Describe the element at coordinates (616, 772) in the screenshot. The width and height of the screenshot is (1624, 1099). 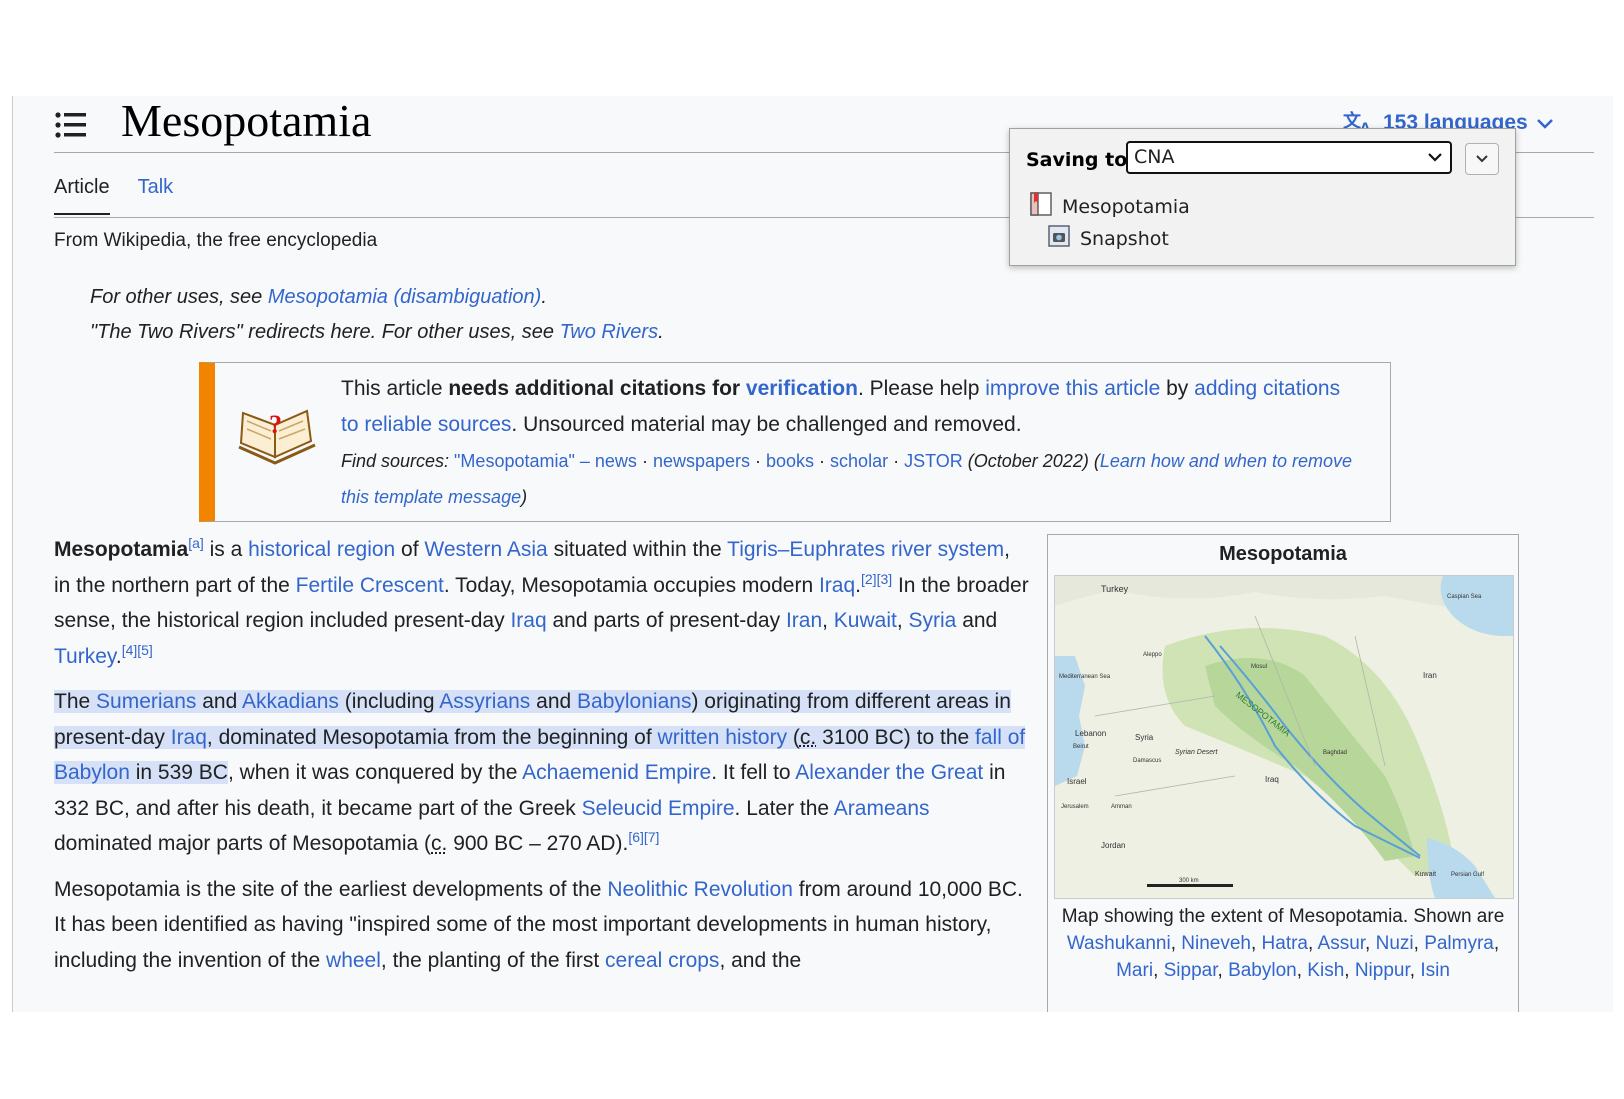
I see `link-achaemenid-empire: Achaemenid Empire` at that location.